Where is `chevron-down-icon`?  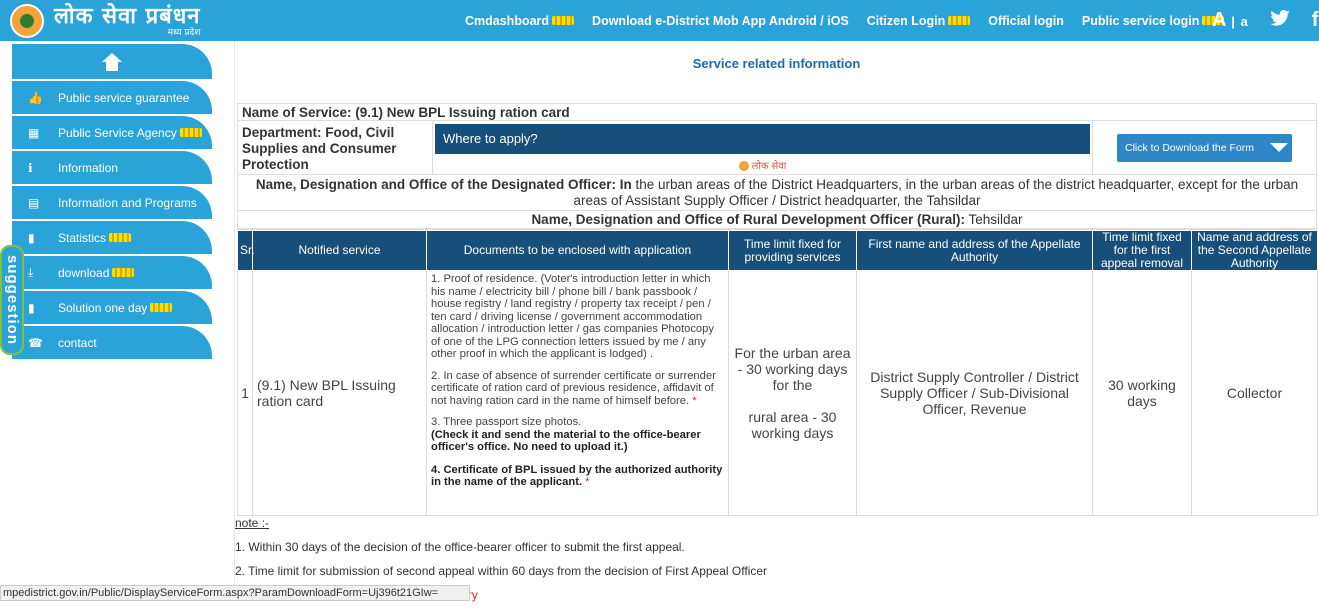 chevron-down-icon is located at coordinates (1278, 147).